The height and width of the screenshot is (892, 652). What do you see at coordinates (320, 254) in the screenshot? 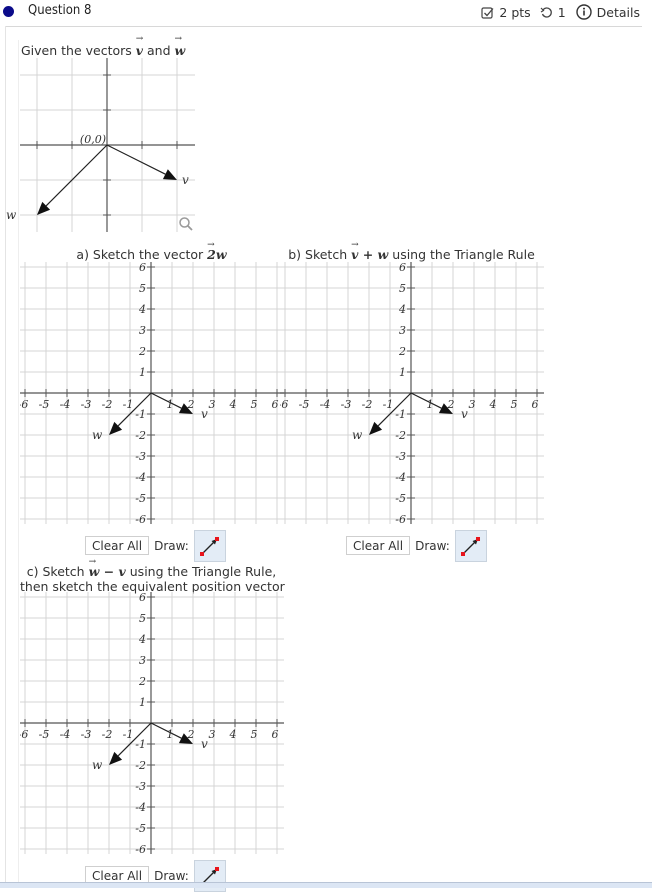
I see `part-b-title-text: b) Sketch` at bounding box center [320, 254].